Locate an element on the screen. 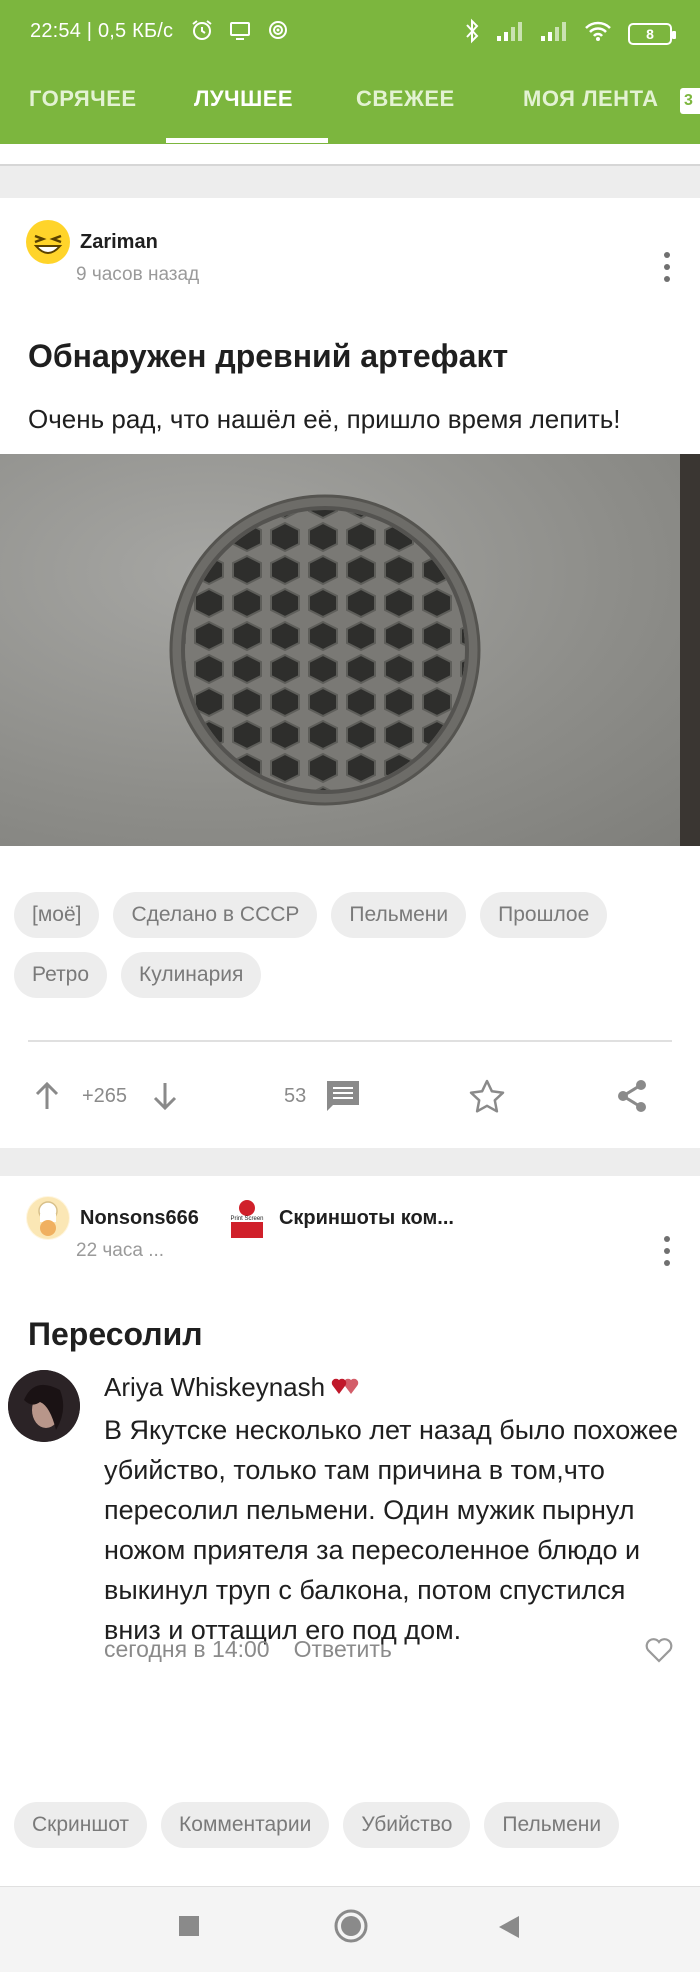 The image size is (700, 1972). community-logo-icon: Print Screen is located at coordinates (246, 1218).